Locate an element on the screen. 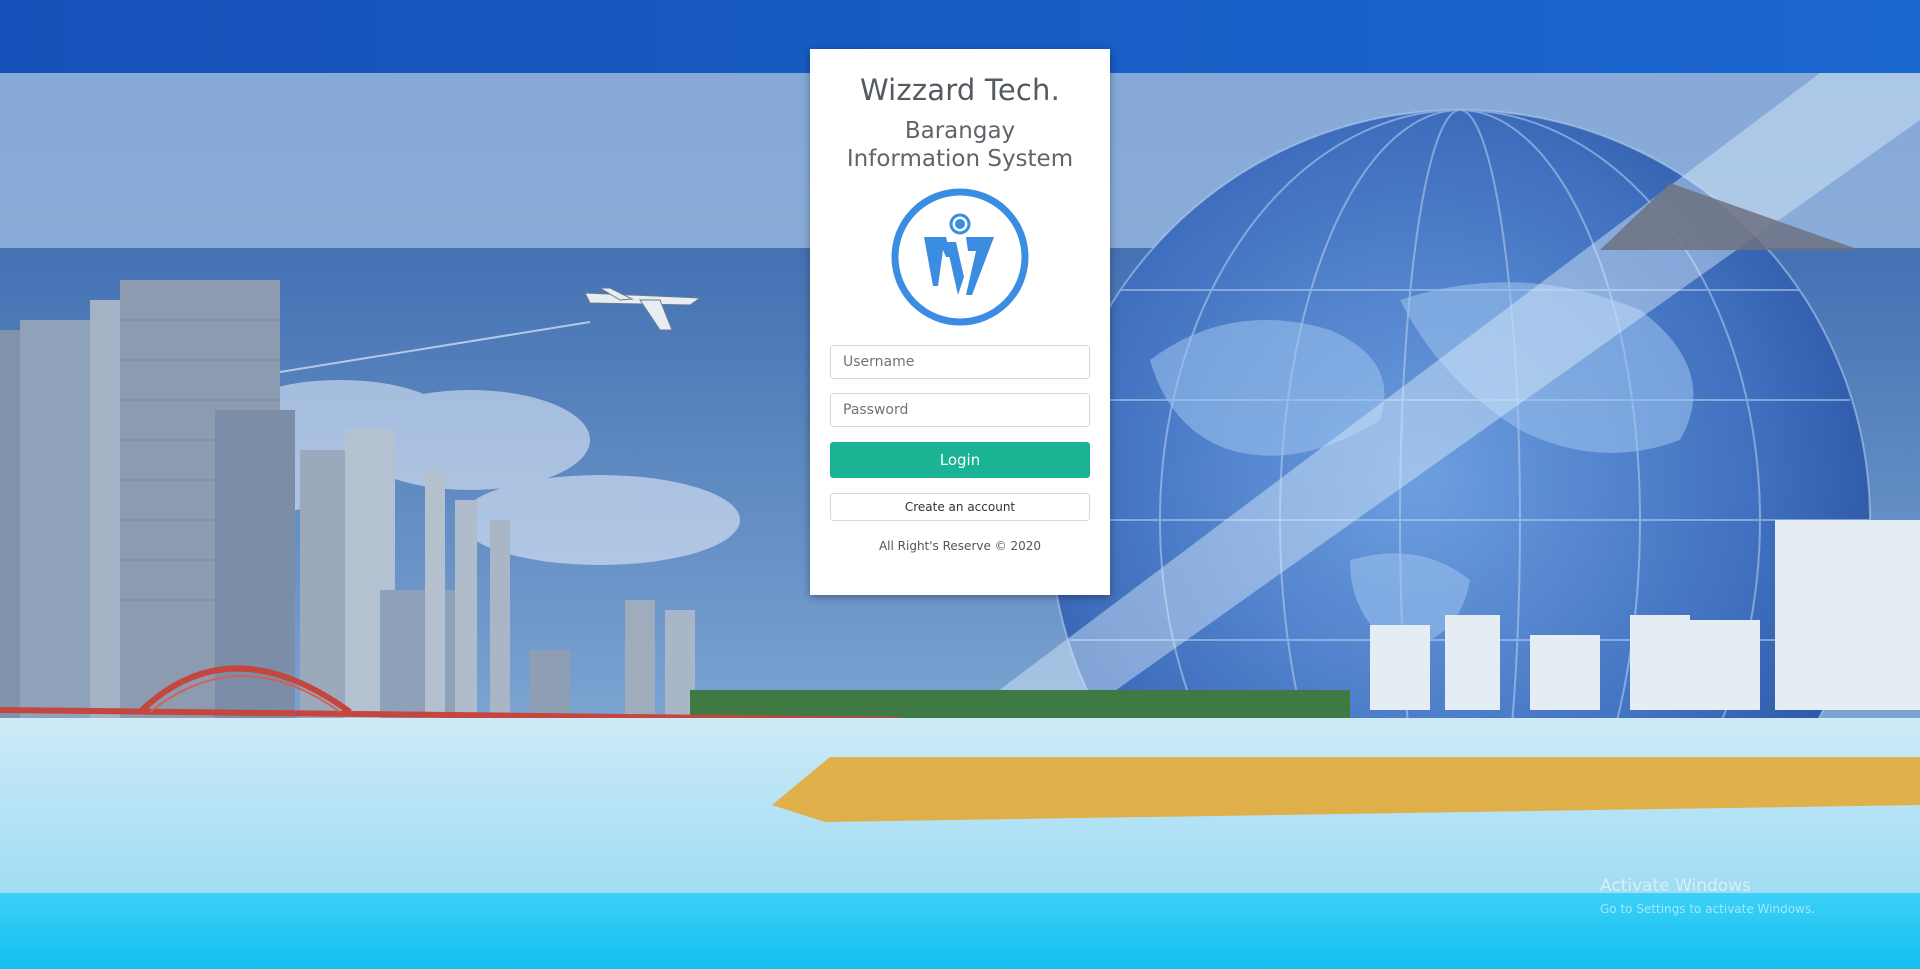 This screenshot has height=969, width=1920. copyright-text: All Right's Reserve © 2020 is located at coordinates (960, 546).